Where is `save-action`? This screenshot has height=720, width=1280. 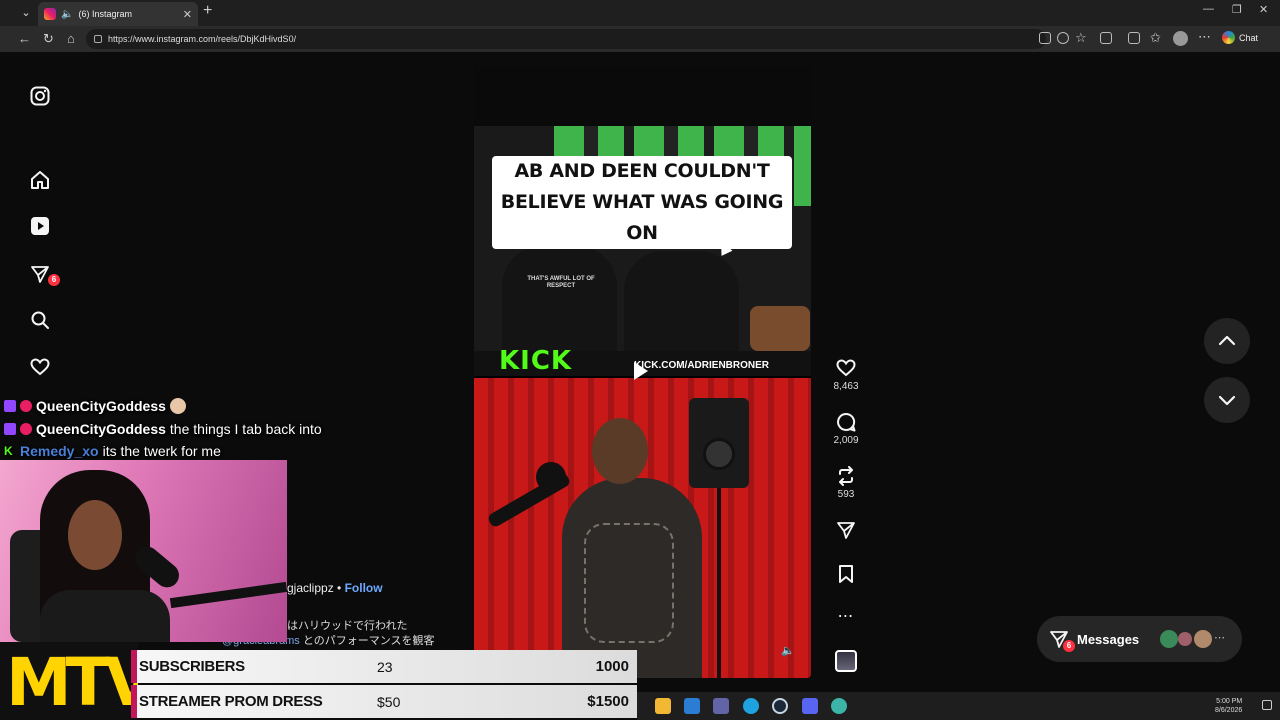
save-action is located at coordinates (846, 574).